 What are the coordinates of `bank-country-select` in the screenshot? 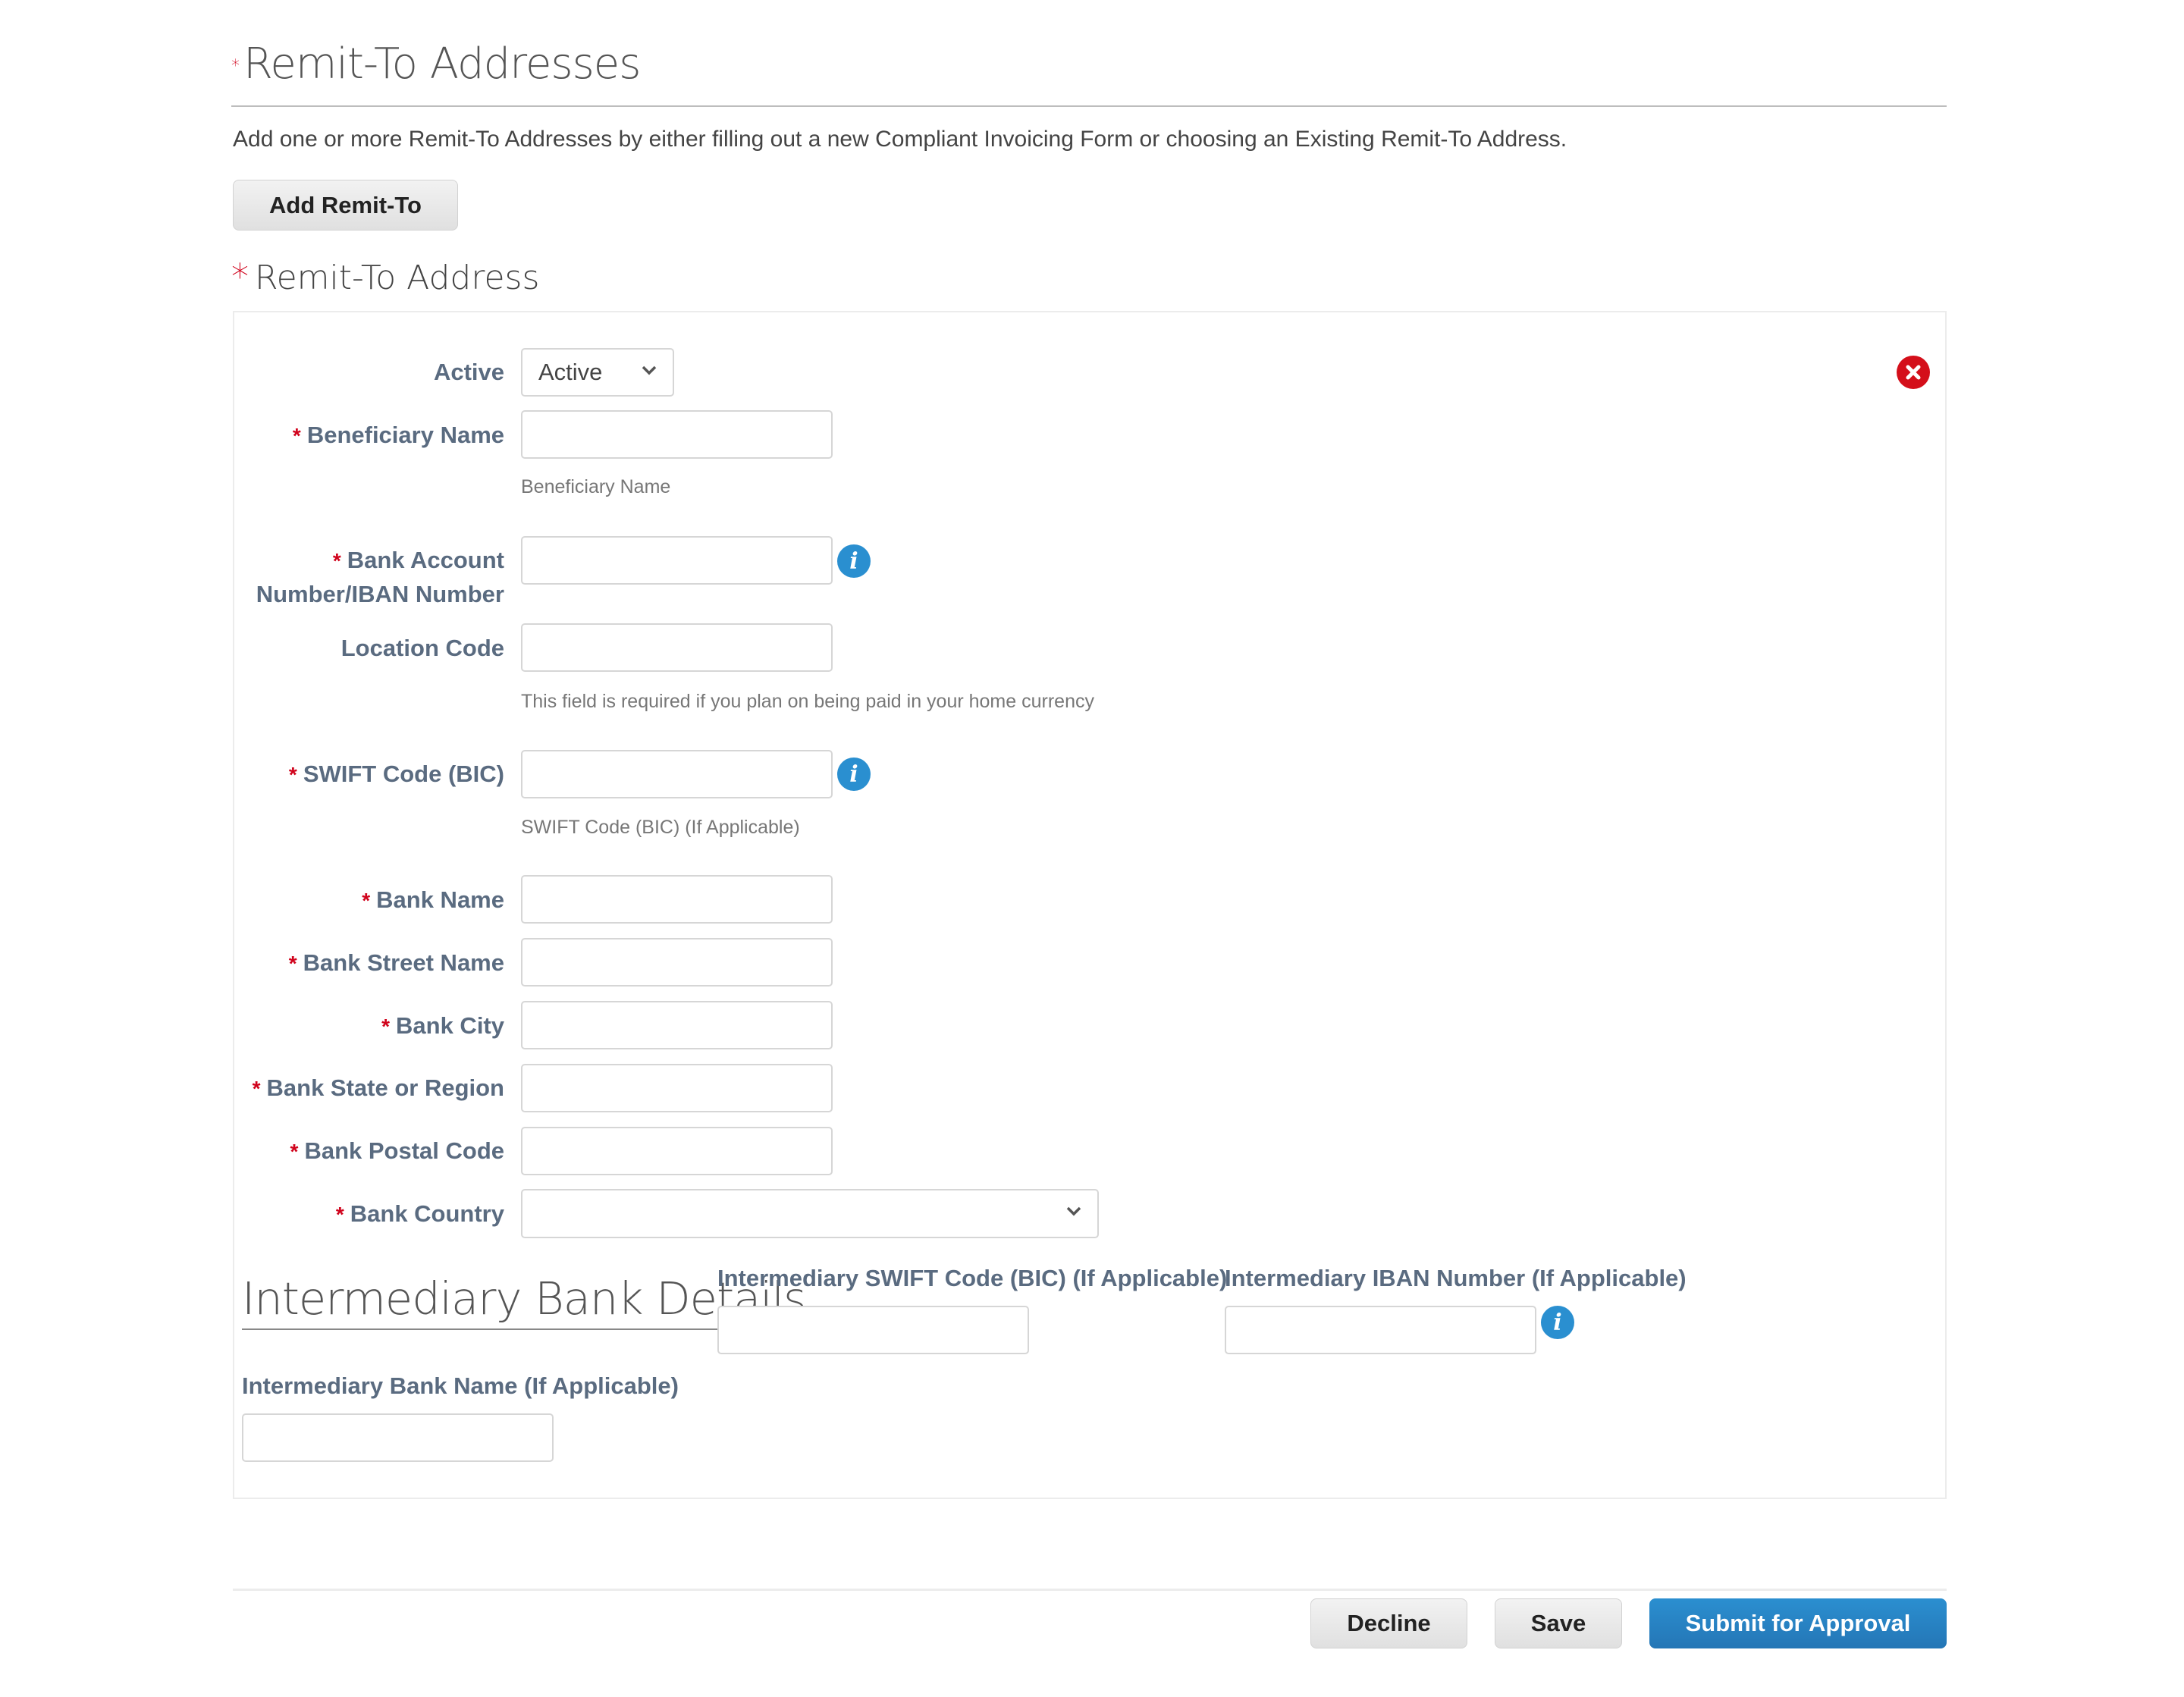 It's located at (810, 1213).